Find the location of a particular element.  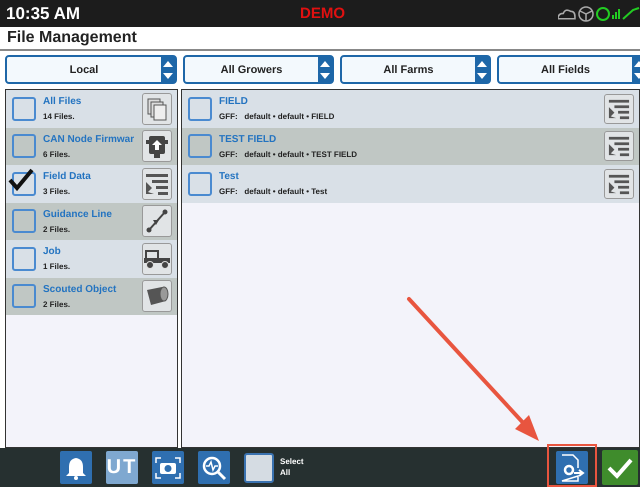

file-count: 14 Files. is located at coordinates (59, 117).